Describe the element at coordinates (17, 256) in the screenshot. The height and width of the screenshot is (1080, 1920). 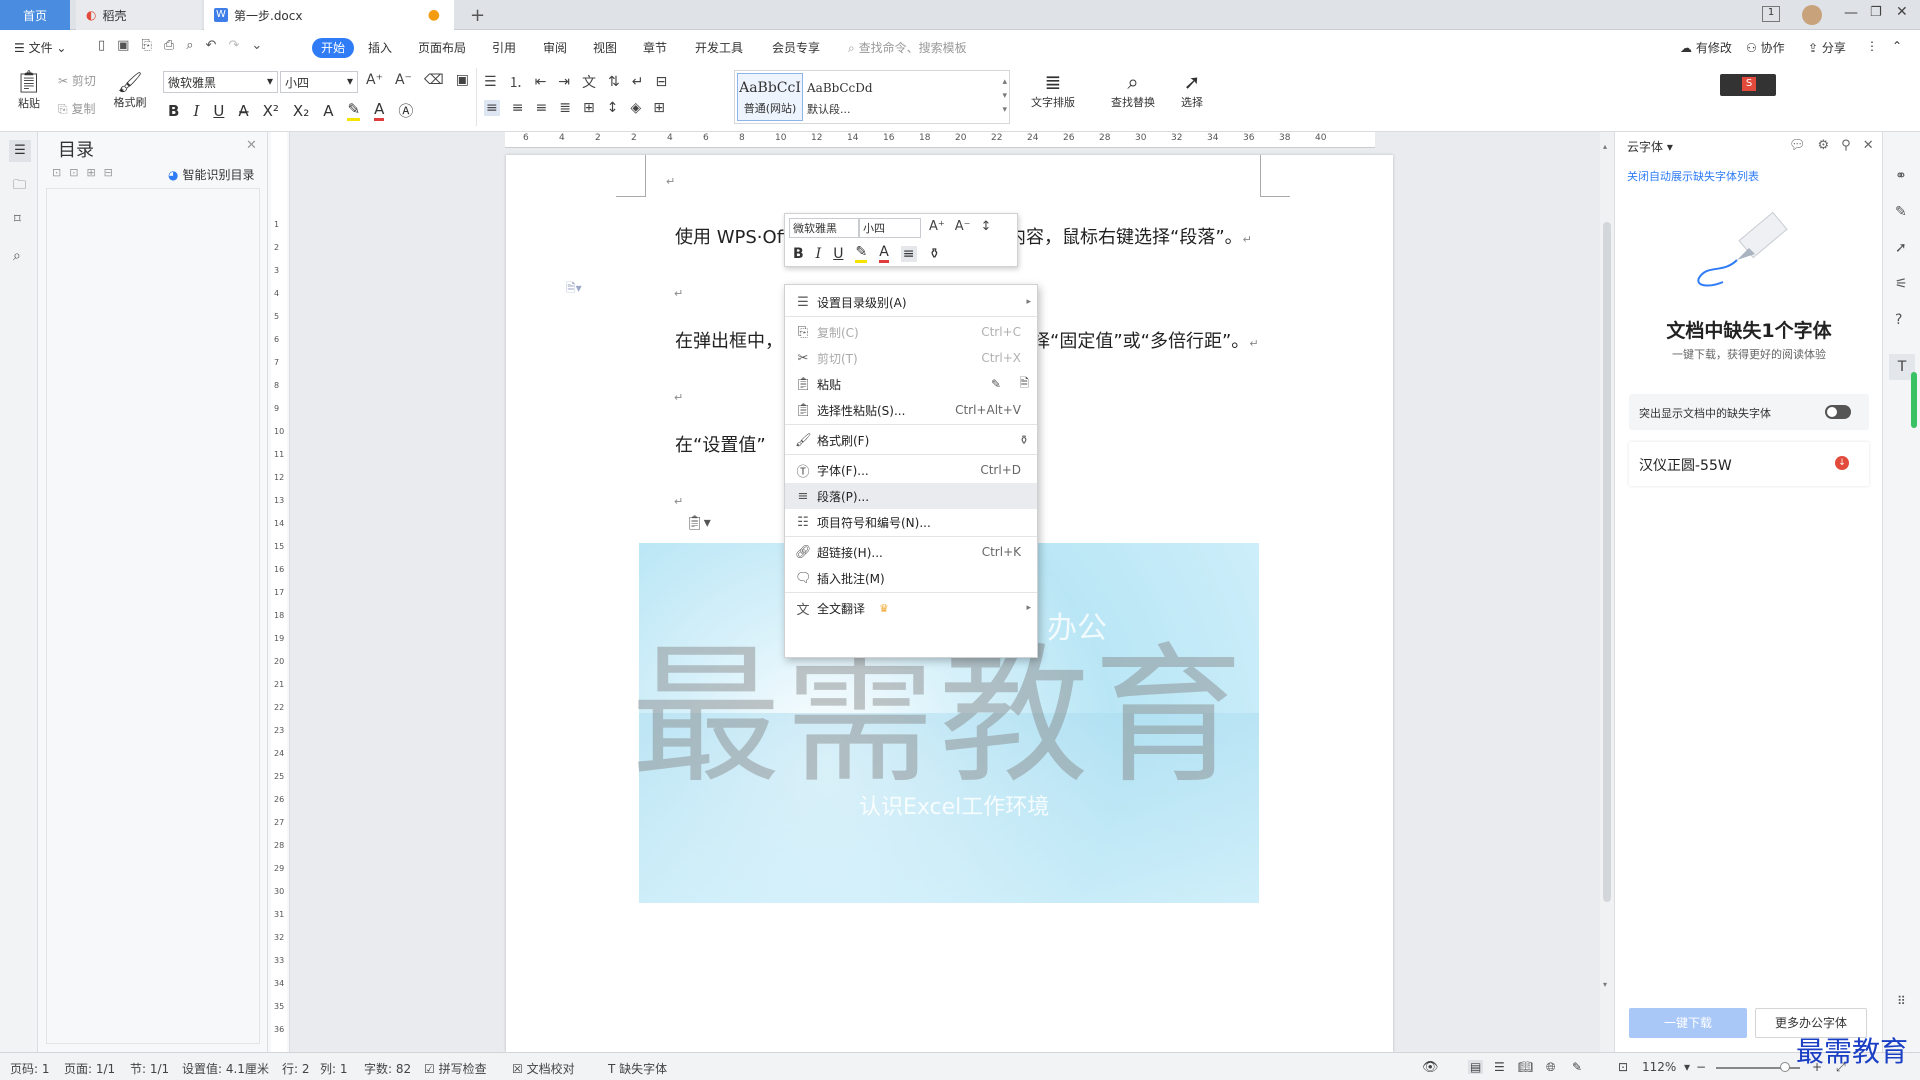
I see `search-icon: ⌕` at that location.